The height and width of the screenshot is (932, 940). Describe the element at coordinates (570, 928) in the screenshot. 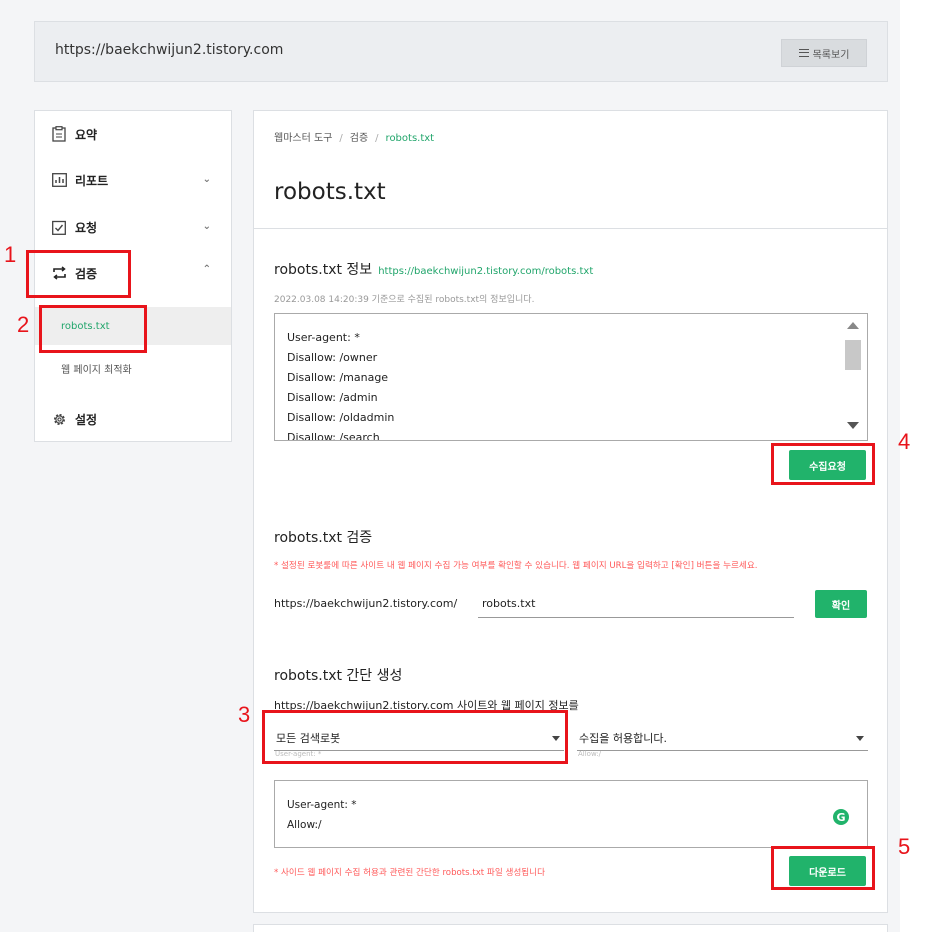

I see `next-panel-edge` at that location.